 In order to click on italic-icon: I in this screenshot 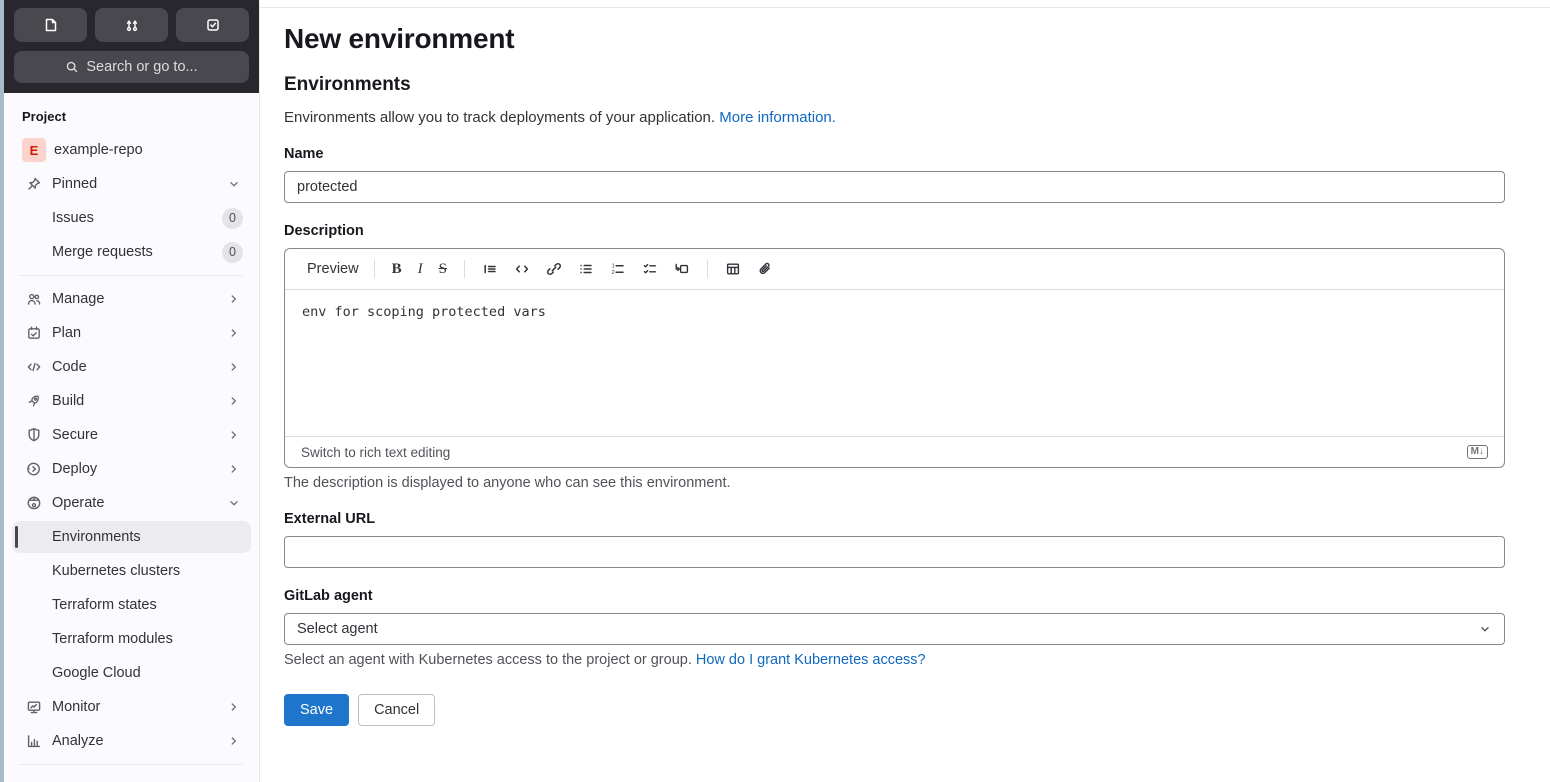, I will do `click(420, 268)`.